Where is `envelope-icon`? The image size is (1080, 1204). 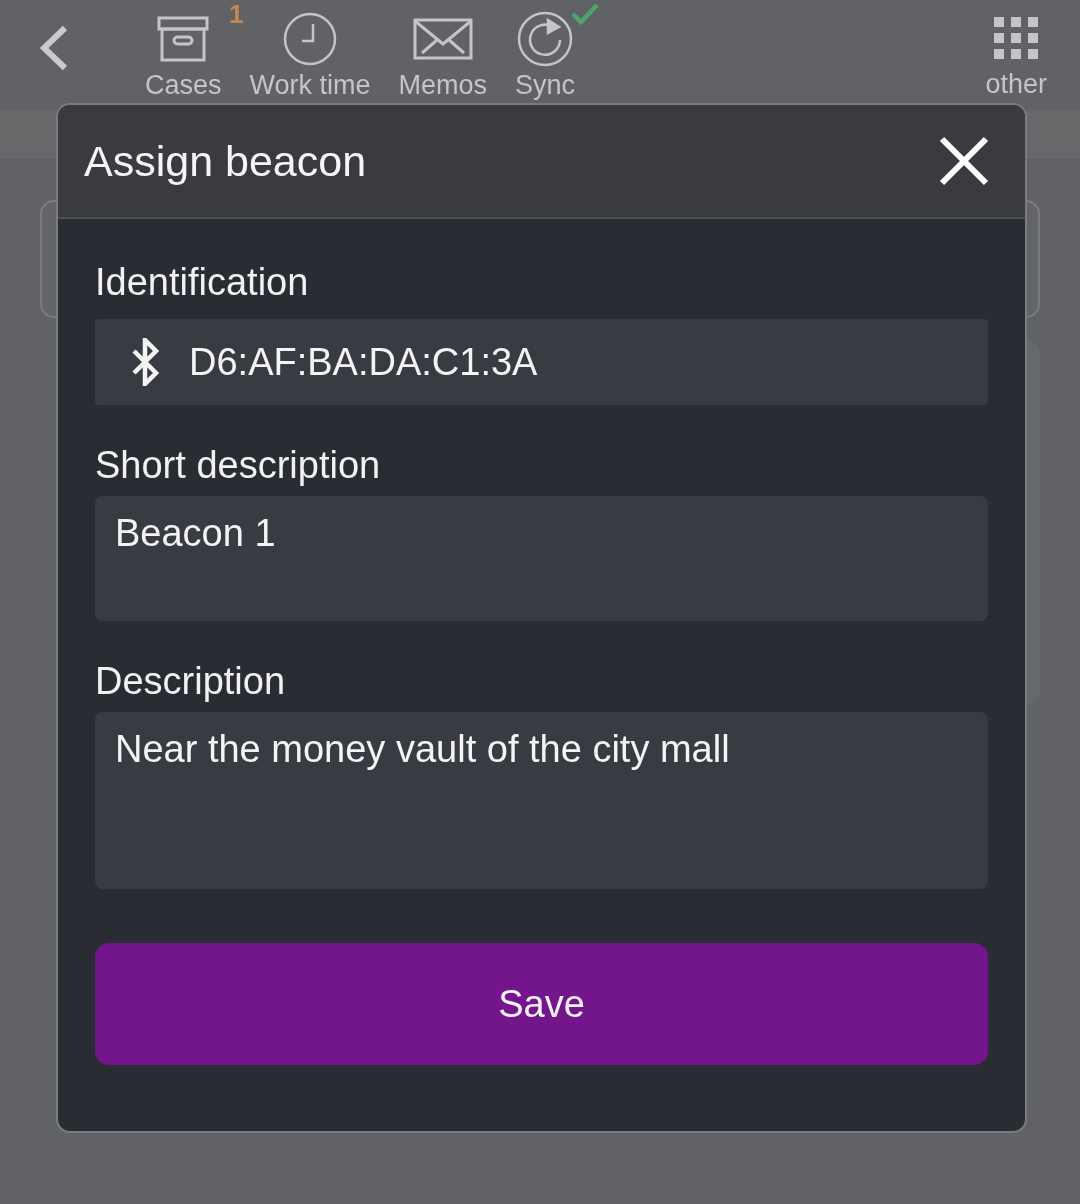 envelope-icon is located at coordinates (442, 39).